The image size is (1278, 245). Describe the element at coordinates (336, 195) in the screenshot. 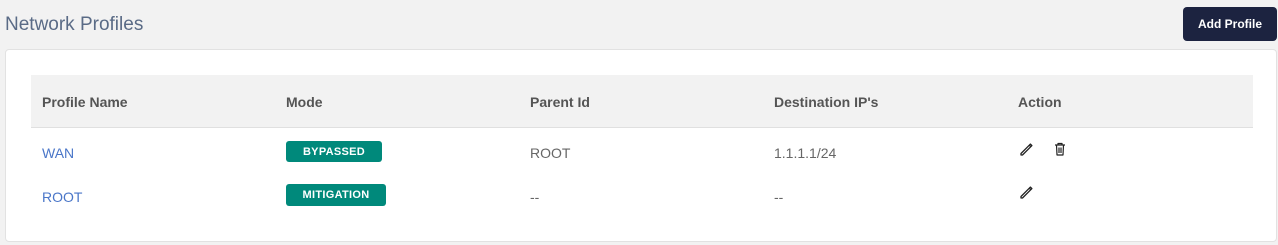

I see `mode-badge: MITIGATION` at that location.